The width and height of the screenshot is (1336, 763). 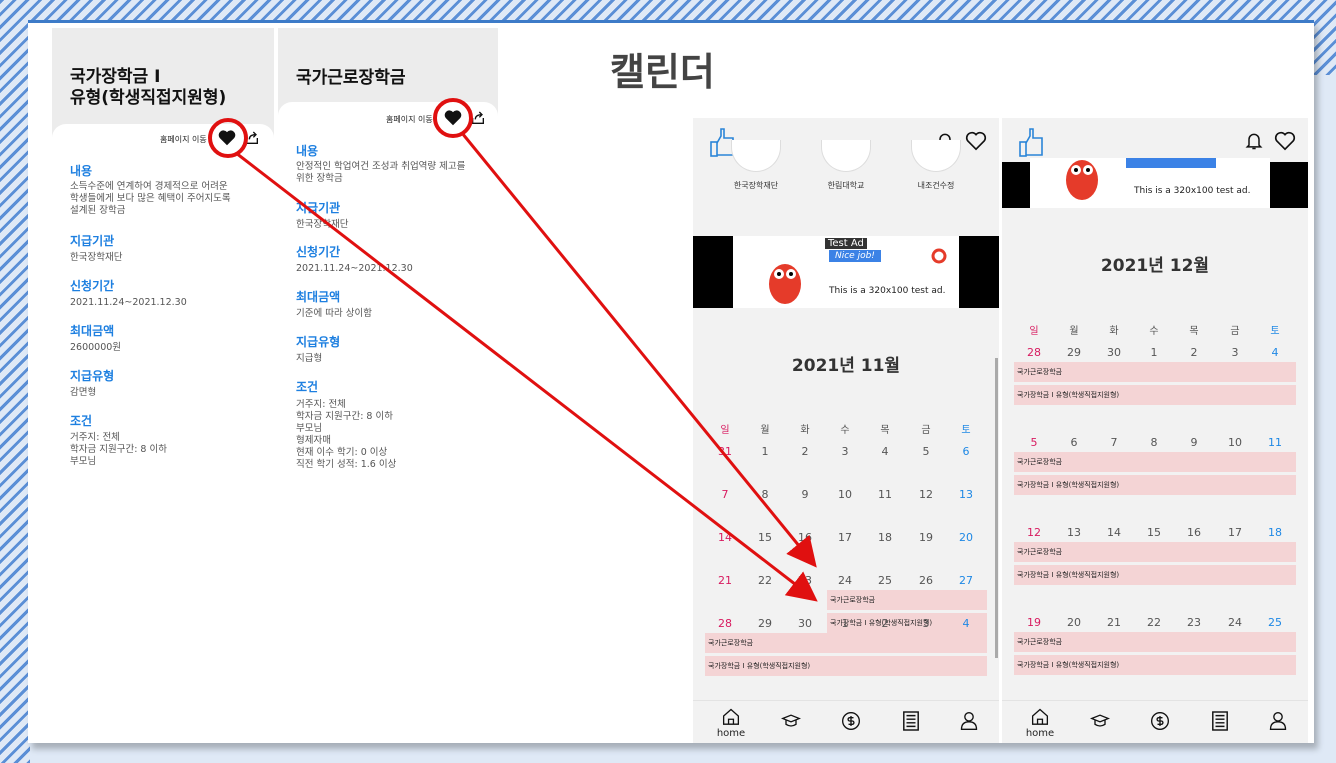 I want to click on day-cell: 26, so click(x=926, y=580).